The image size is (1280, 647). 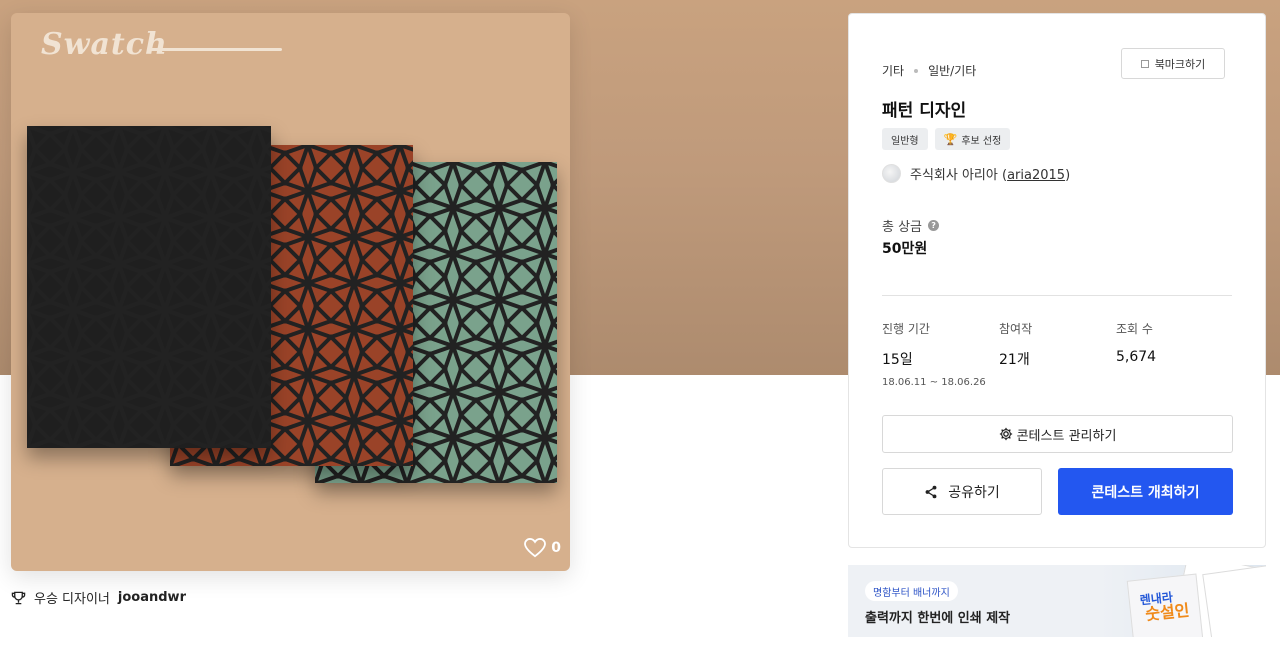 I want to click on help-icon: ?, so click(x=934, y=225).